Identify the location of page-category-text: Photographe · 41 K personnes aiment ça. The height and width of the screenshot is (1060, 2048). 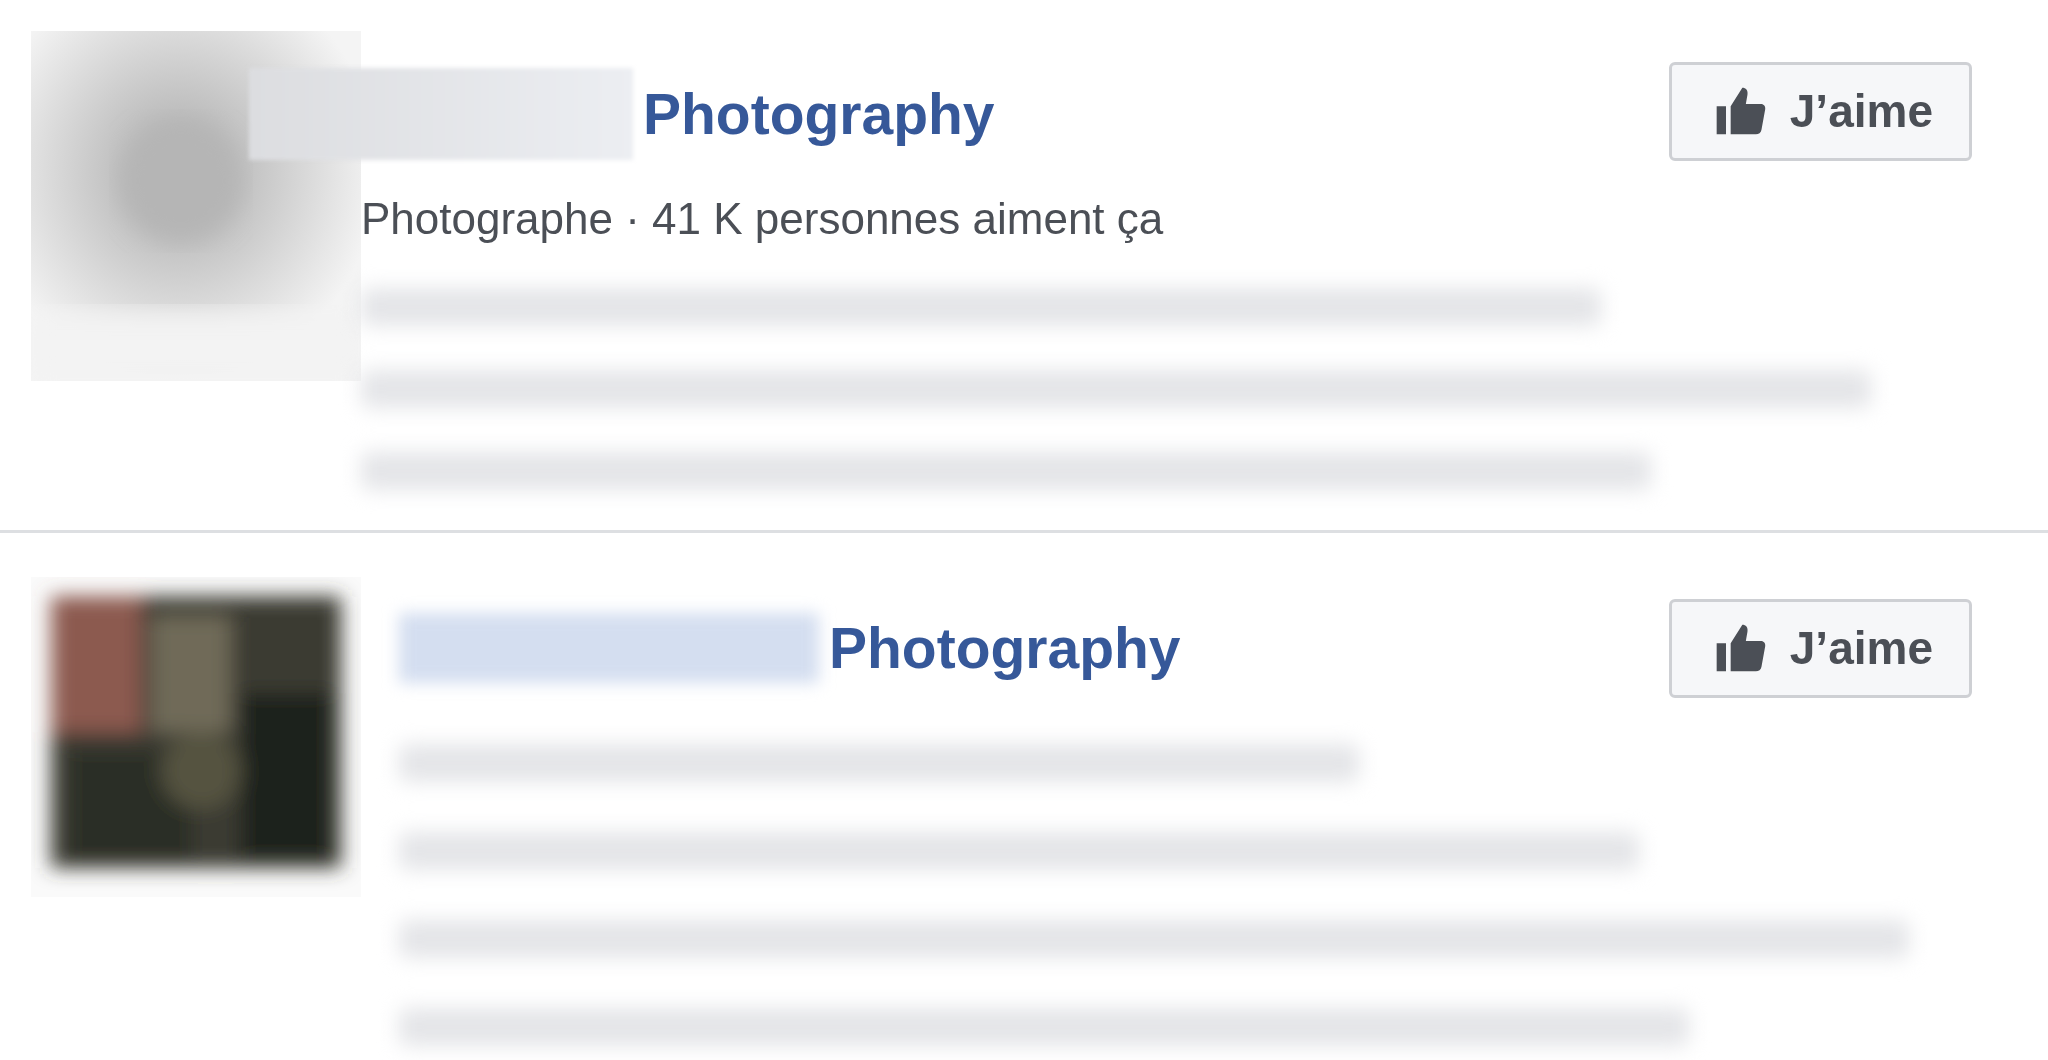
(763, 219).